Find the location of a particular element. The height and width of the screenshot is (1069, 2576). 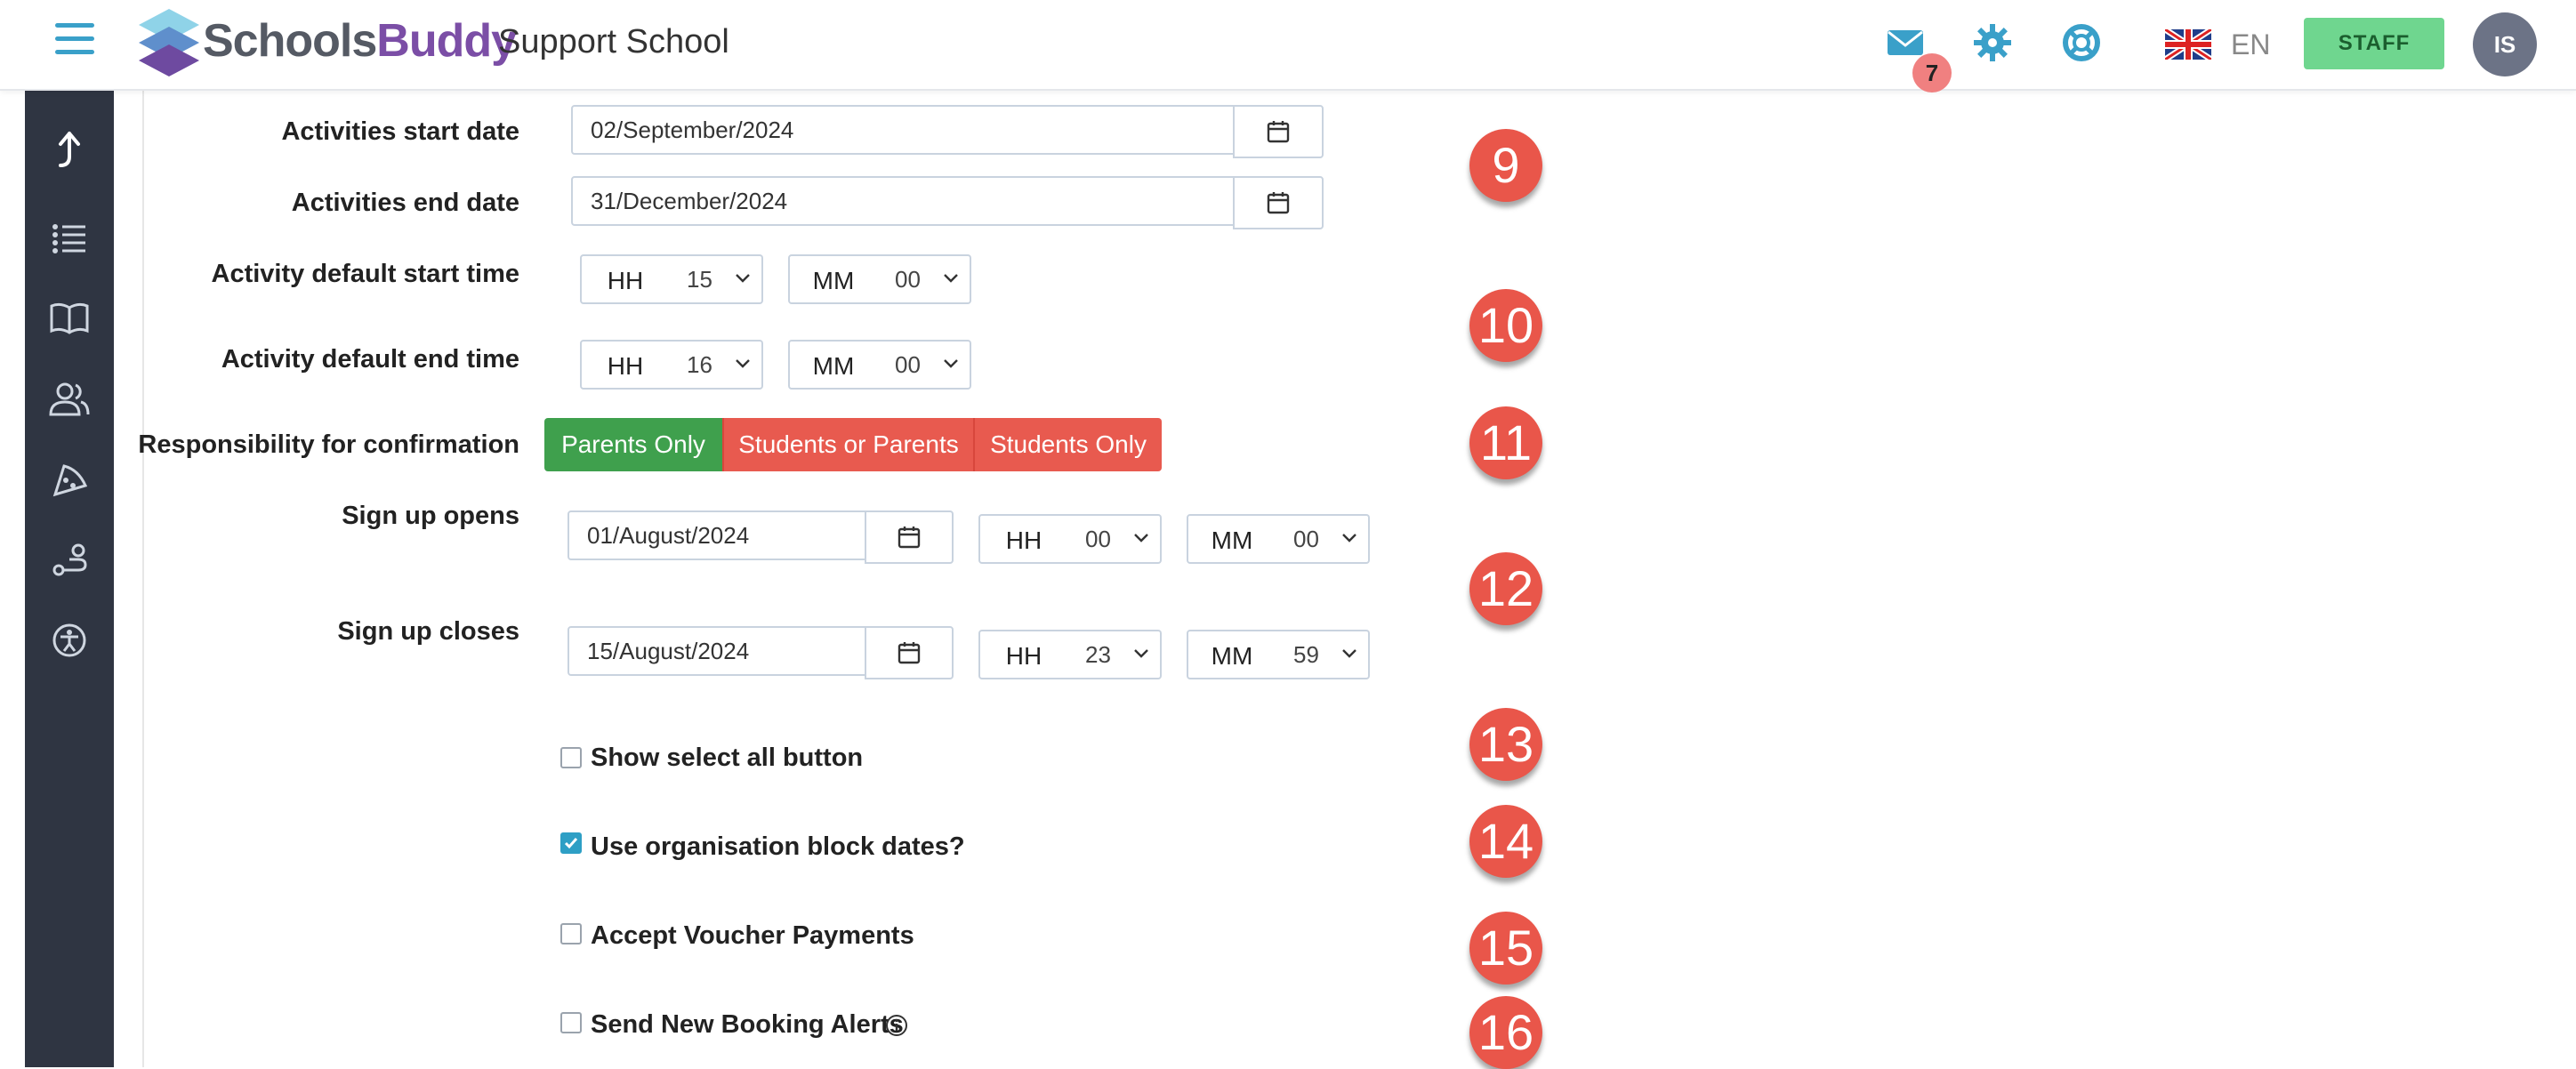

signup-closes-minute-select: 59 is located at coordinates (1323, 654).